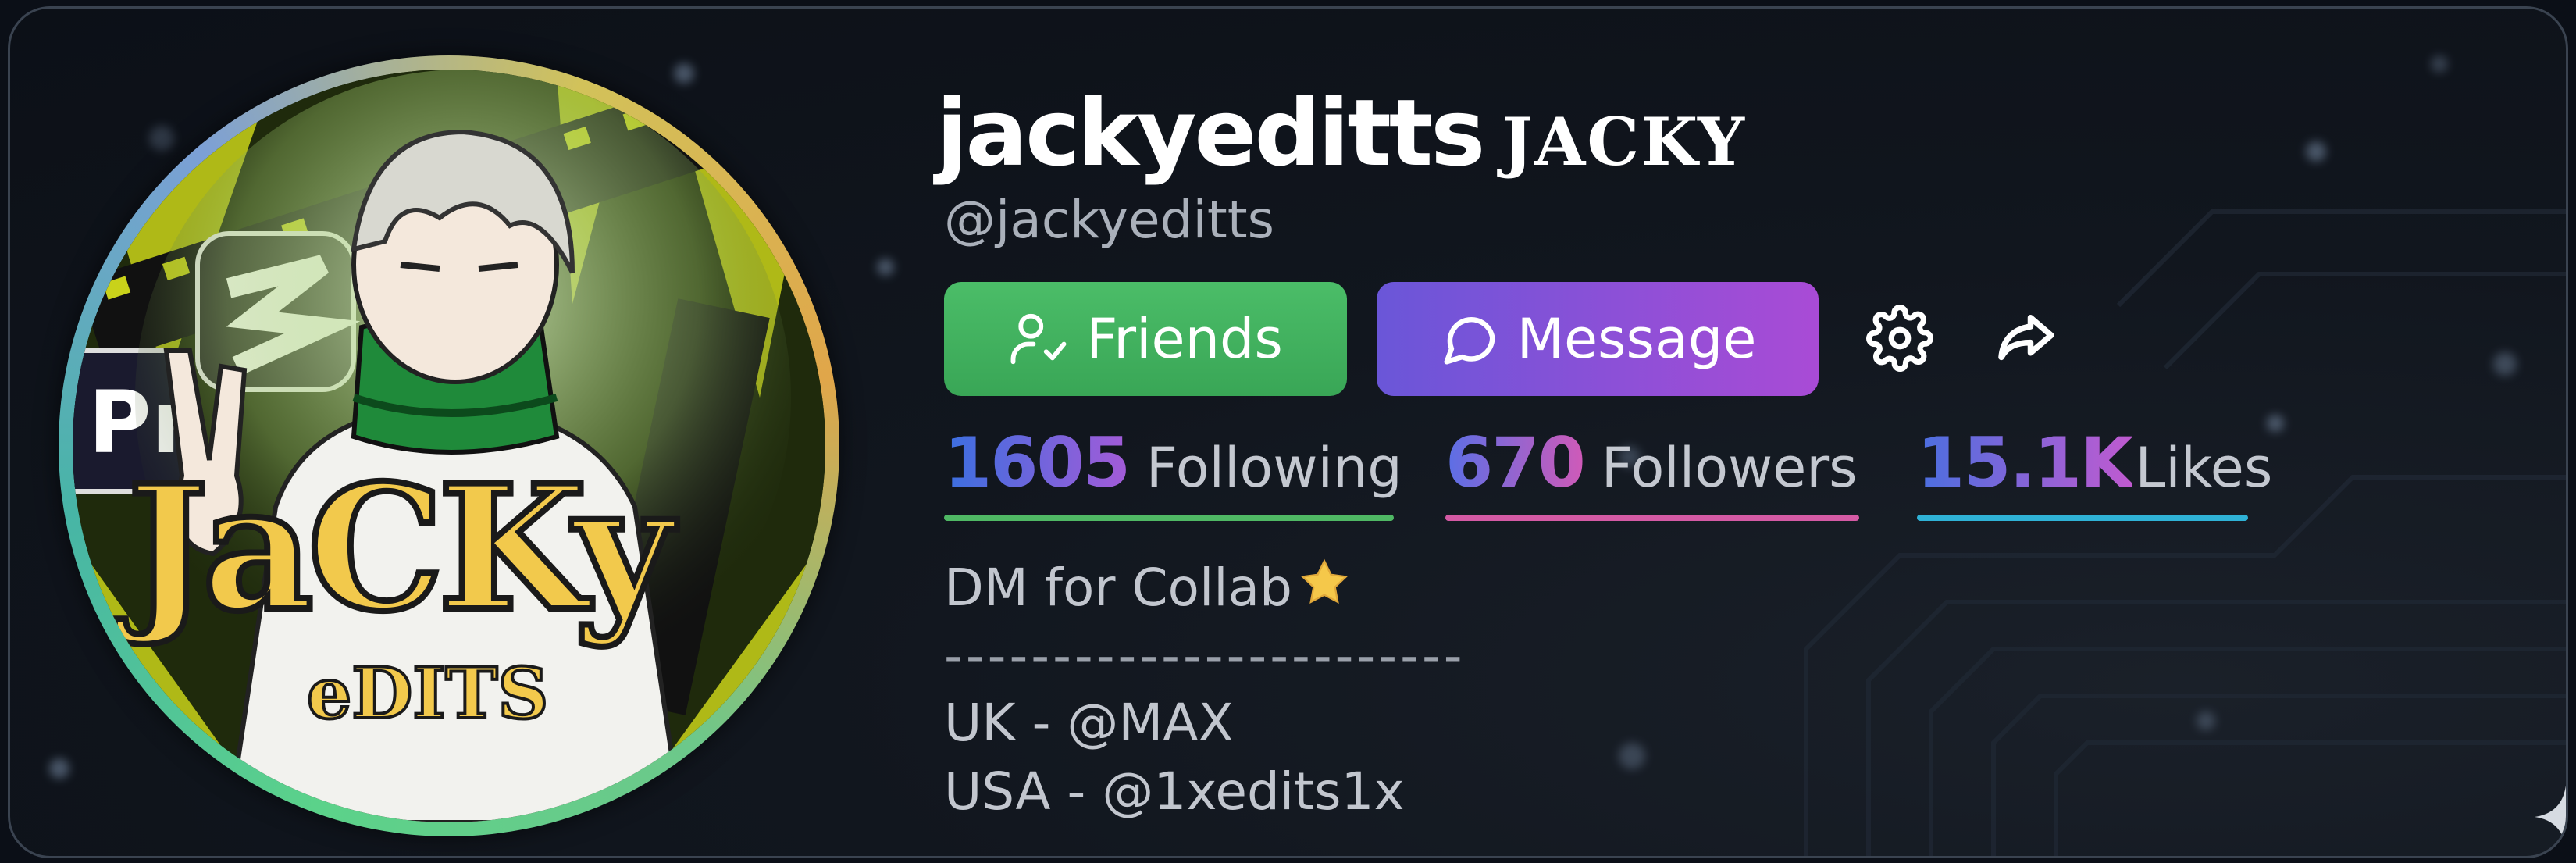  Describe the element at coordinates (427, 693) in the screenshot. I see `svg-text: eDITS` at that location.